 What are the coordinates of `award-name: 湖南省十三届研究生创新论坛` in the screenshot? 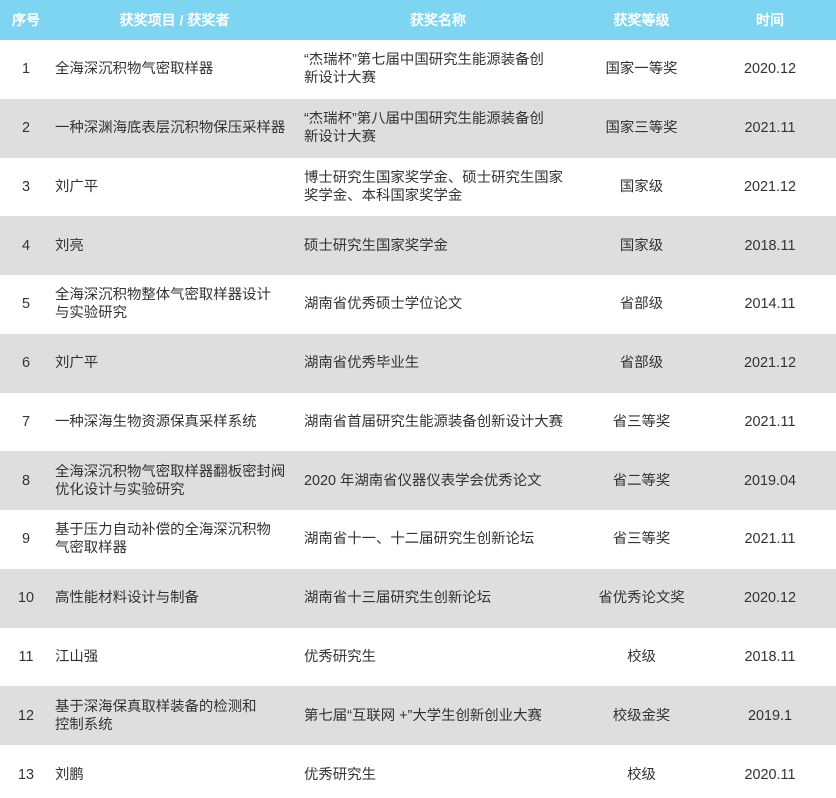 It's located at (398, 598).